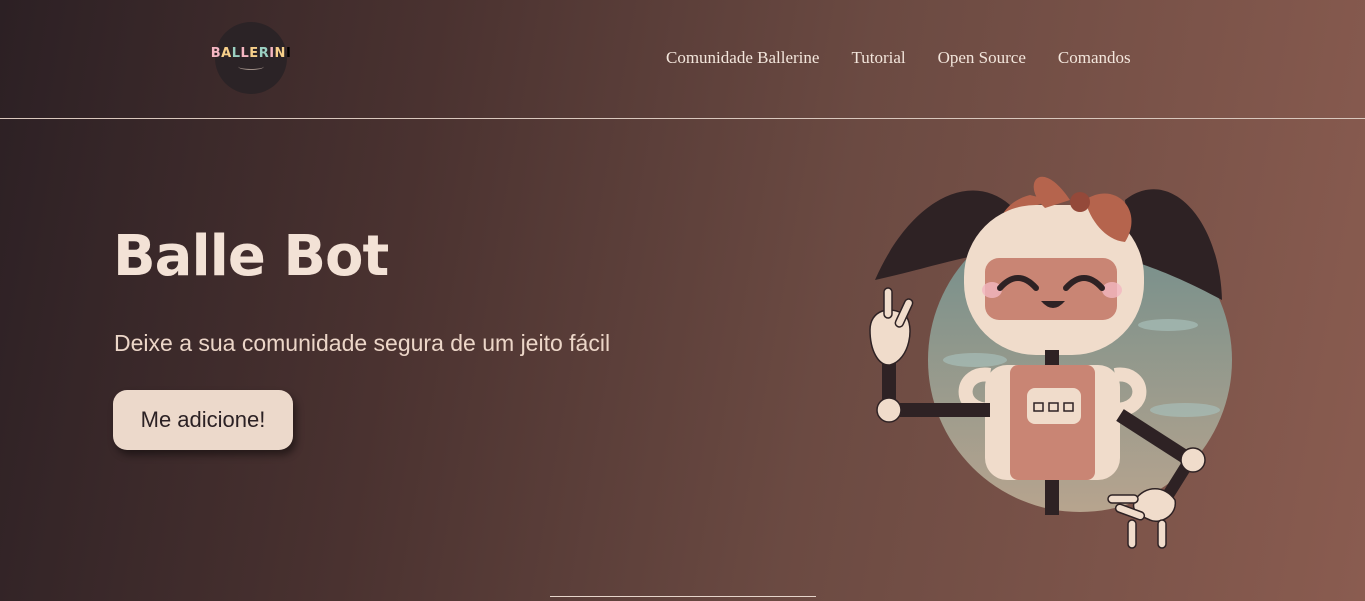 Image resolution: width=1365 pixels, height=601 pixels. Describe the element at coordinates (251, 256) in the screenshot. I see `hero-title: Balle Bot` at that location.